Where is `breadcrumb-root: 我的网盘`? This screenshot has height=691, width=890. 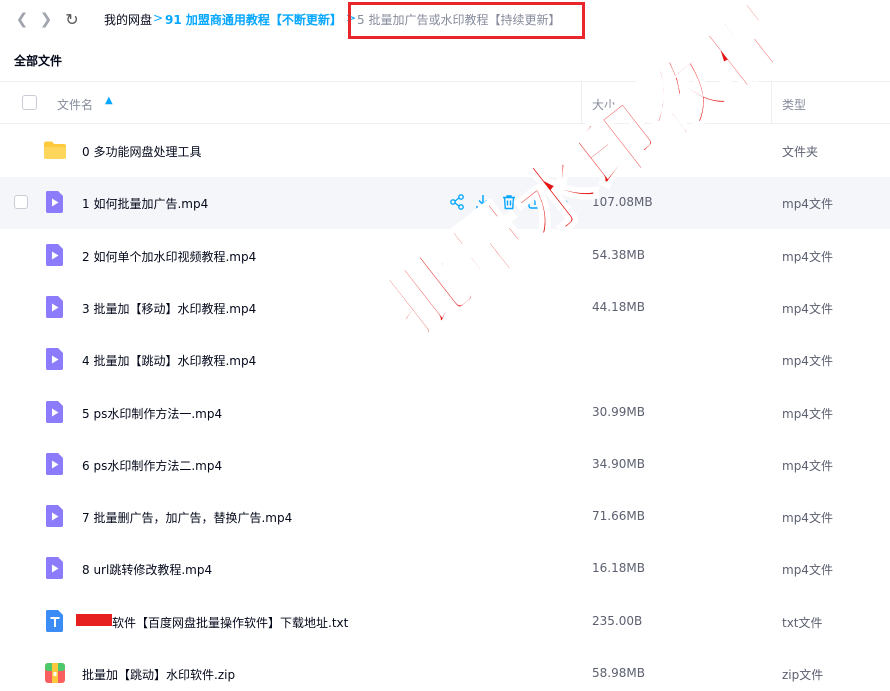
breadcrumb-root: 我的网盘 is located at coordinates (128, 19).